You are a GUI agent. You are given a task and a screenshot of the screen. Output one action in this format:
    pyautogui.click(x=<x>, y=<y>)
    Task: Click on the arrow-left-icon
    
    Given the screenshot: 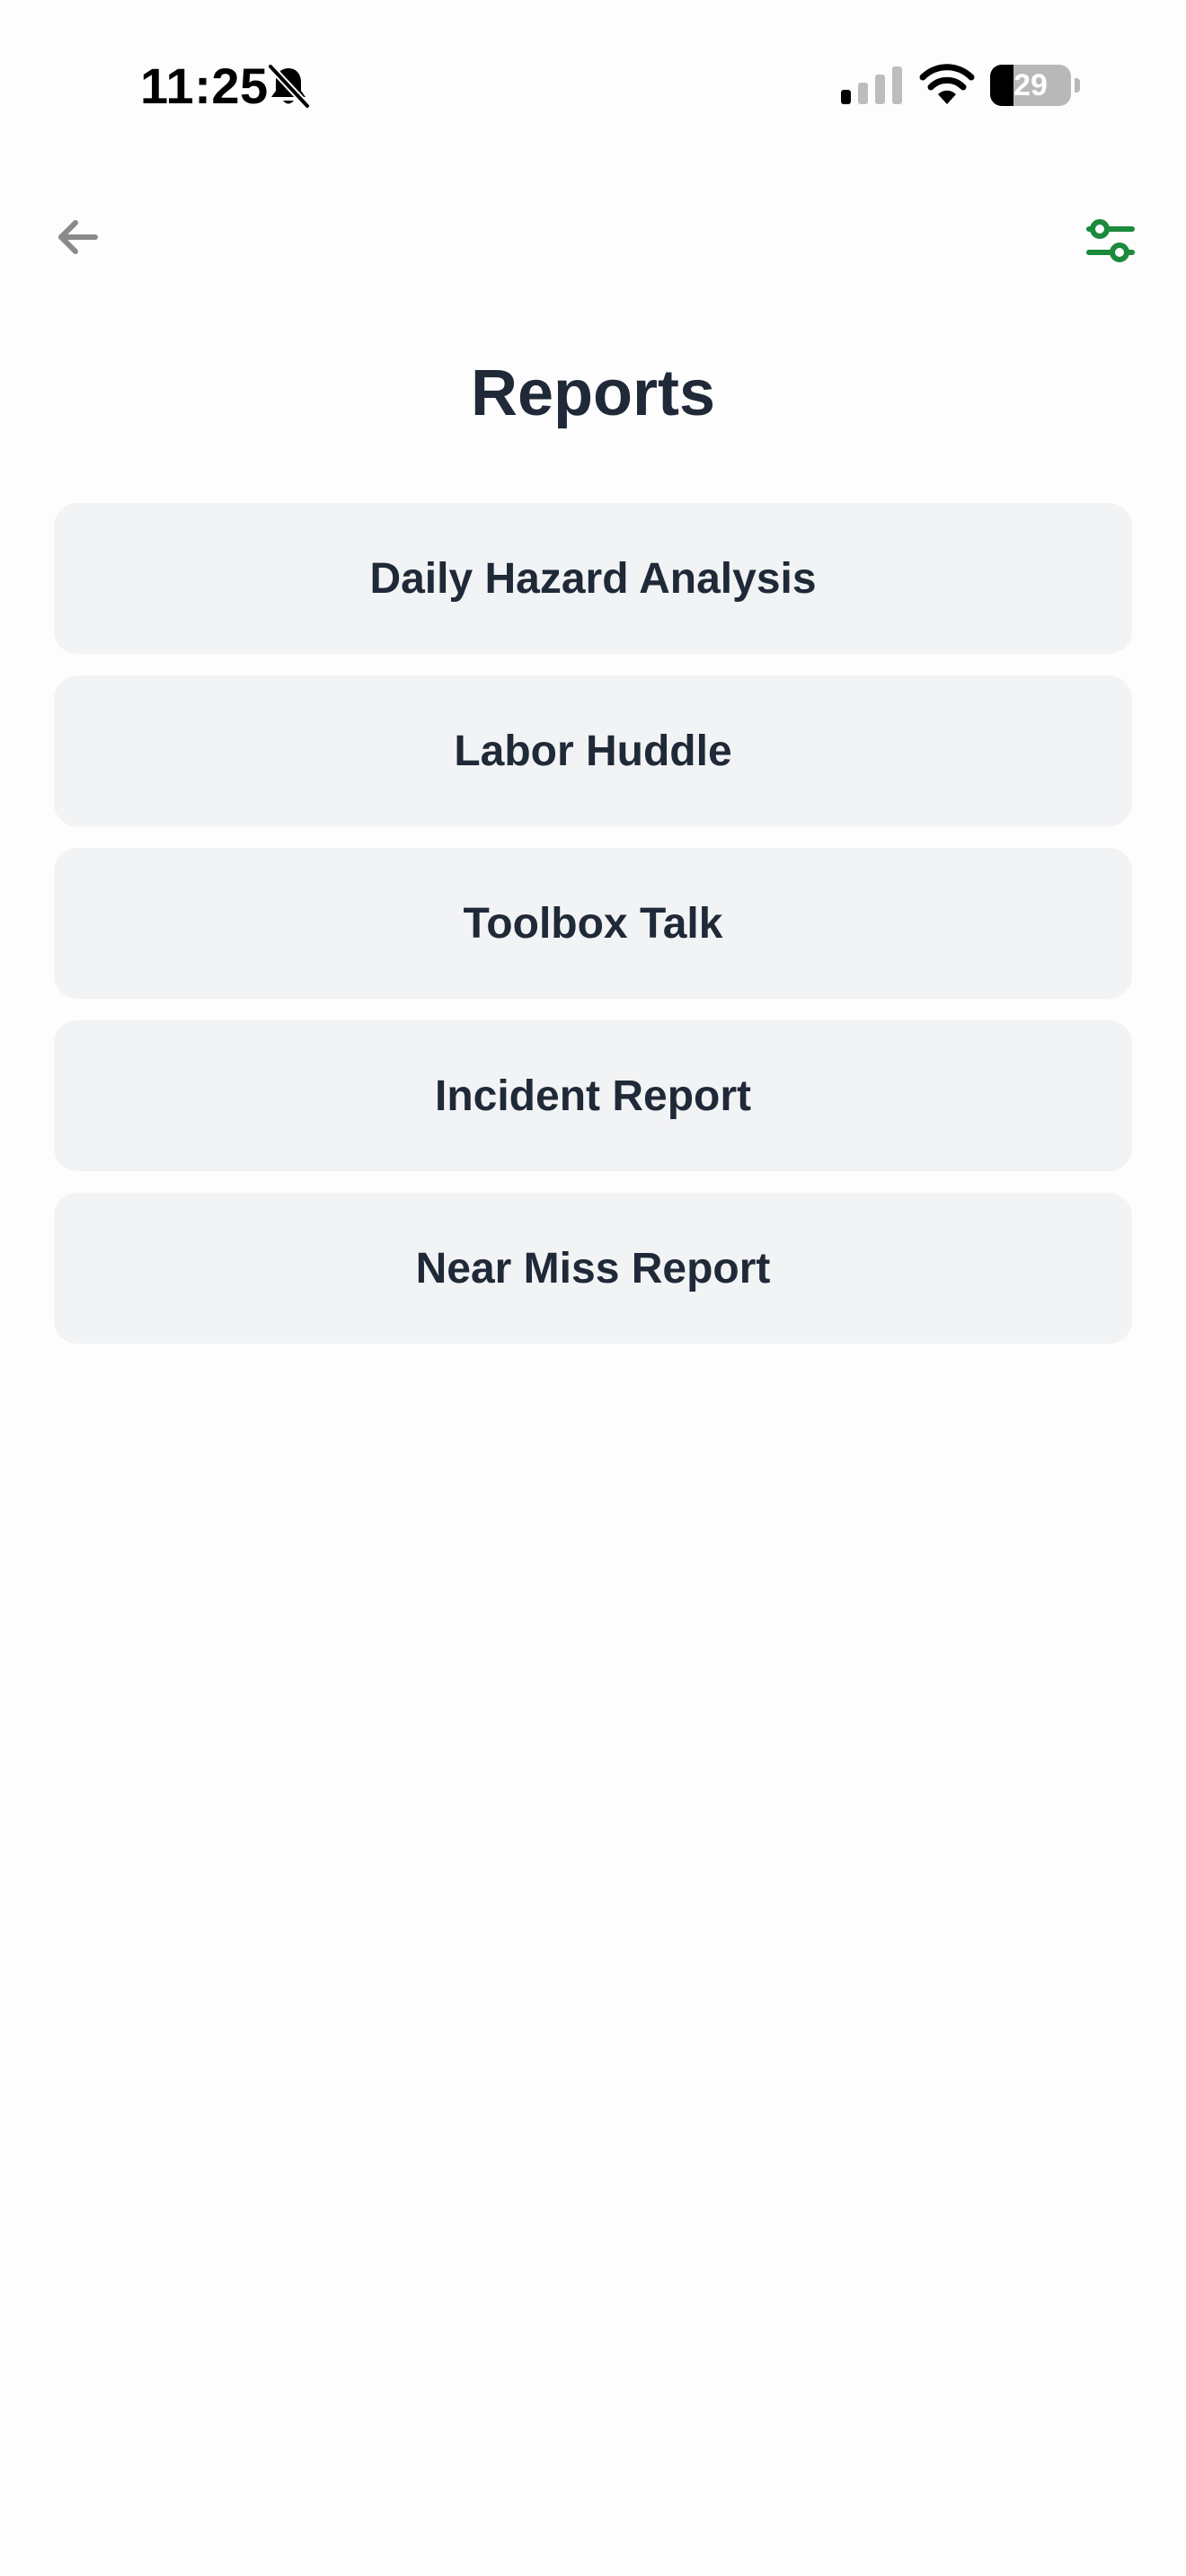 What is the action you would take?
    pyautogui.click(x=78, y=237)
    